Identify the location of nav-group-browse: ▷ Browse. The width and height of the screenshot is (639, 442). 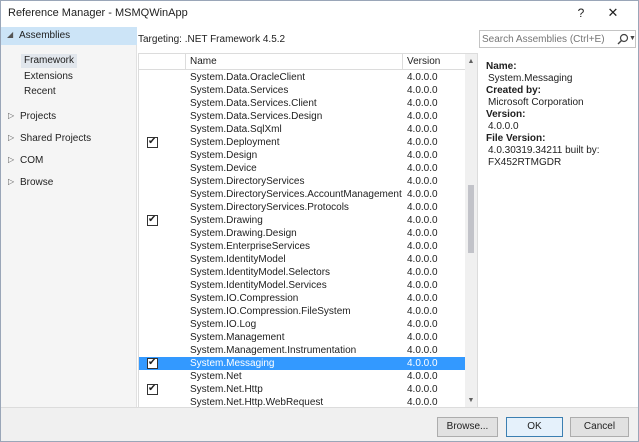
(69, 183).